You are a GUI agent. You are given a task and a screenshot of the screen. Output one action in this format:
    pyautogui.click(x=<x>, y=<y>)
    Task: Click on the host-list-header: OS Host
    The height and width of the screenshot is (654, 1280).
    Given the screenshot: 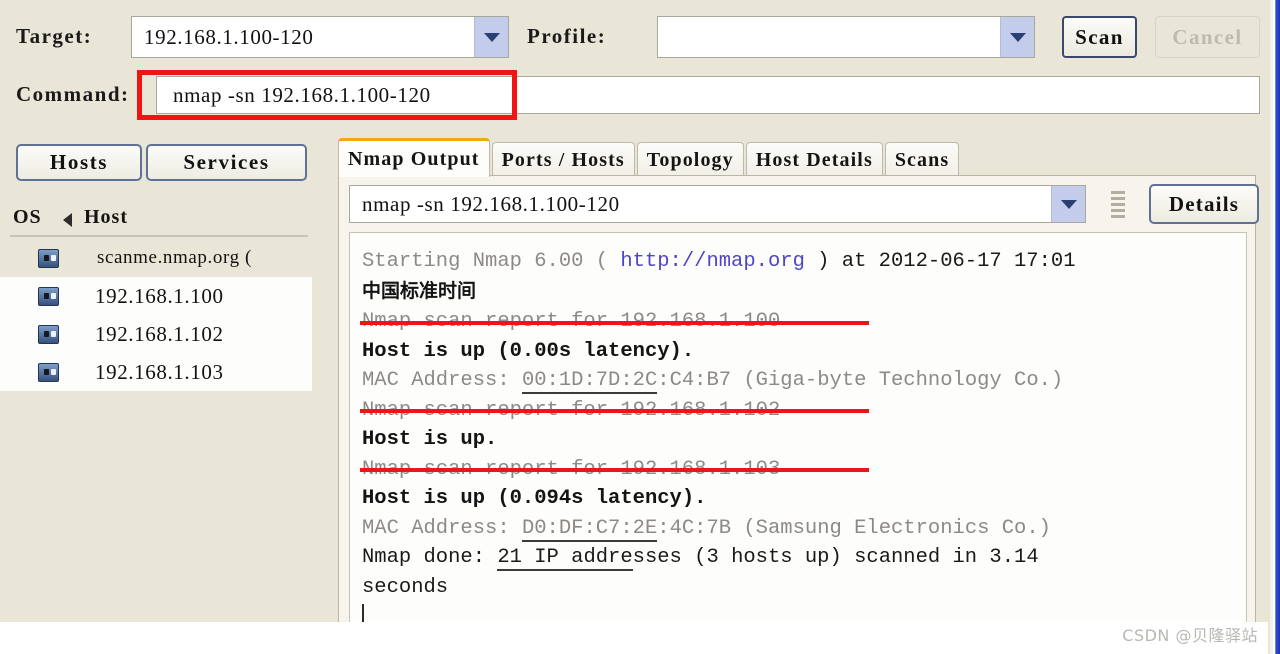 What is the action you would take?
    pyautogui.click(x=156, y=222)
    